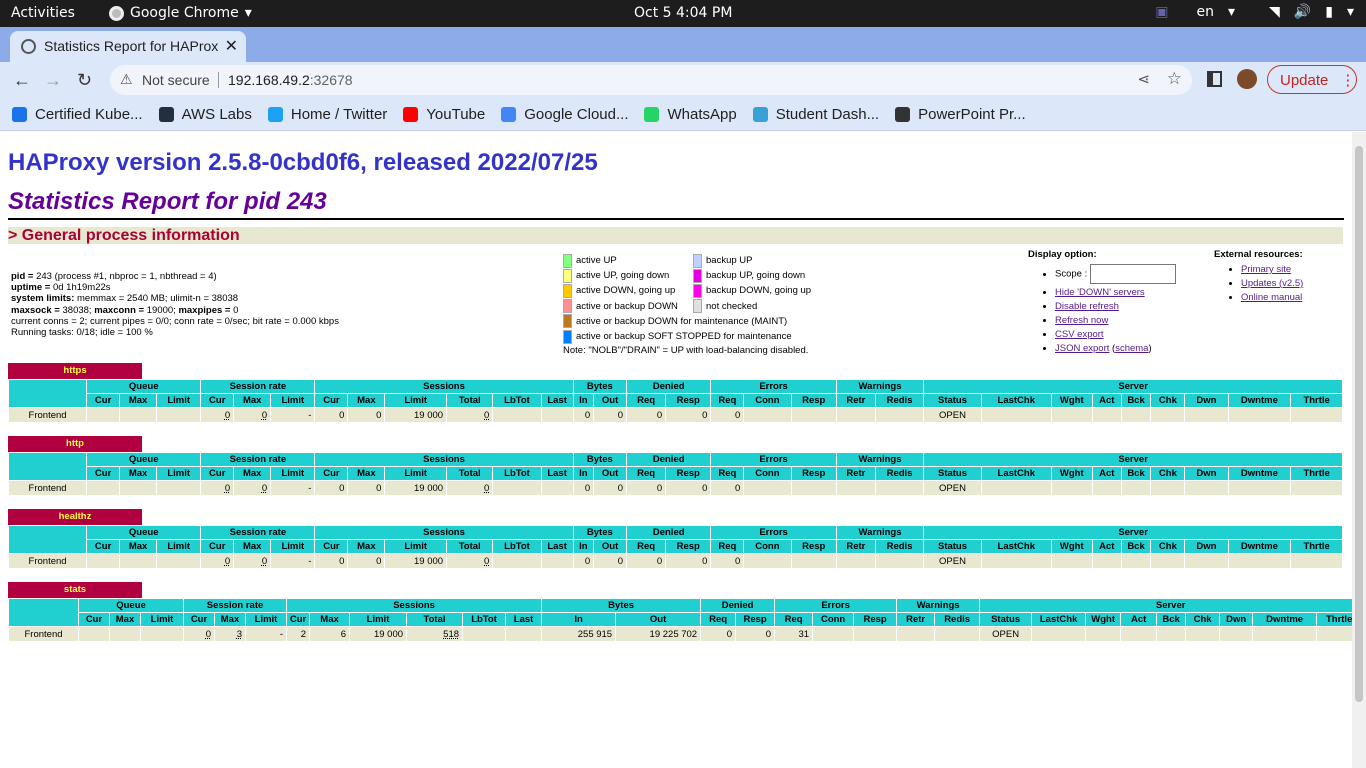  I want to click on security-label: Not secure, so click(176, 80).